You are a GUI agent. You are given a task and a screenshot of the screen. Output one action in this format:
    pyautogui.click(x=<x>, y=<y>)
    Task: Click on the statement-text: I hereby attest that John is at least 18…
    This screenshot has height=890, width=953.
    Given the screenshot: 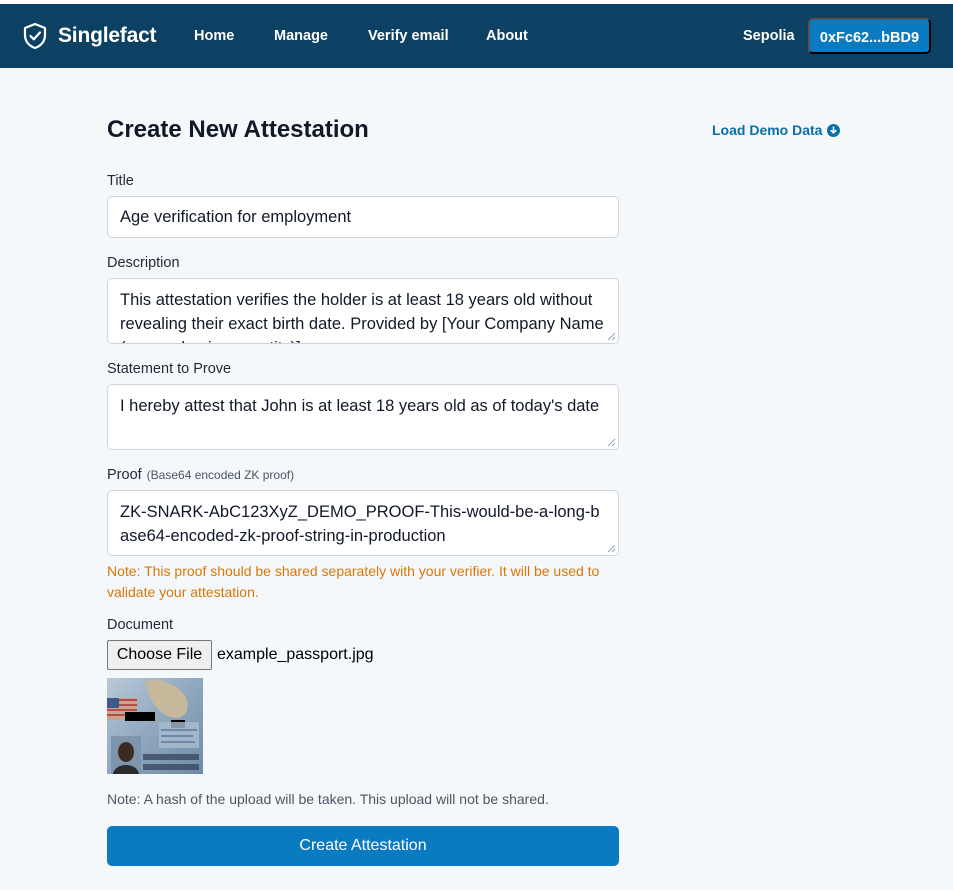 What is the action you would take?
    pyautogui.click(x=360, y=406)
    